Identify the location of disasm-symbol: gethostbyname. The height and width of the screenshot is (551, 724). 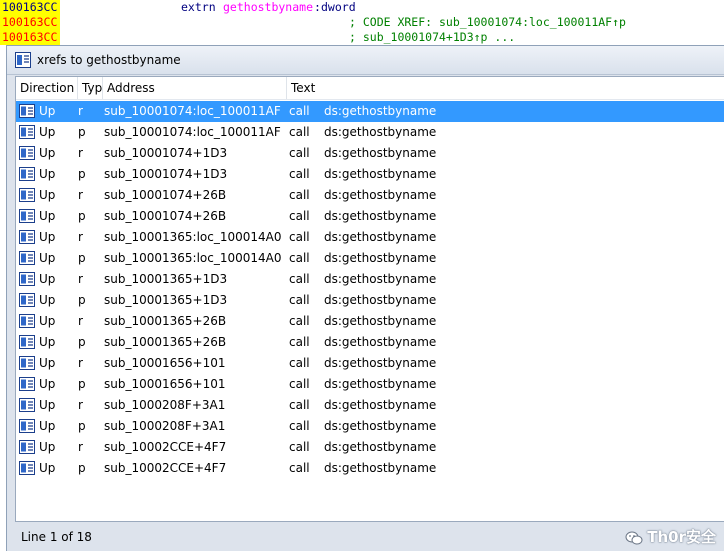
(268, 7).